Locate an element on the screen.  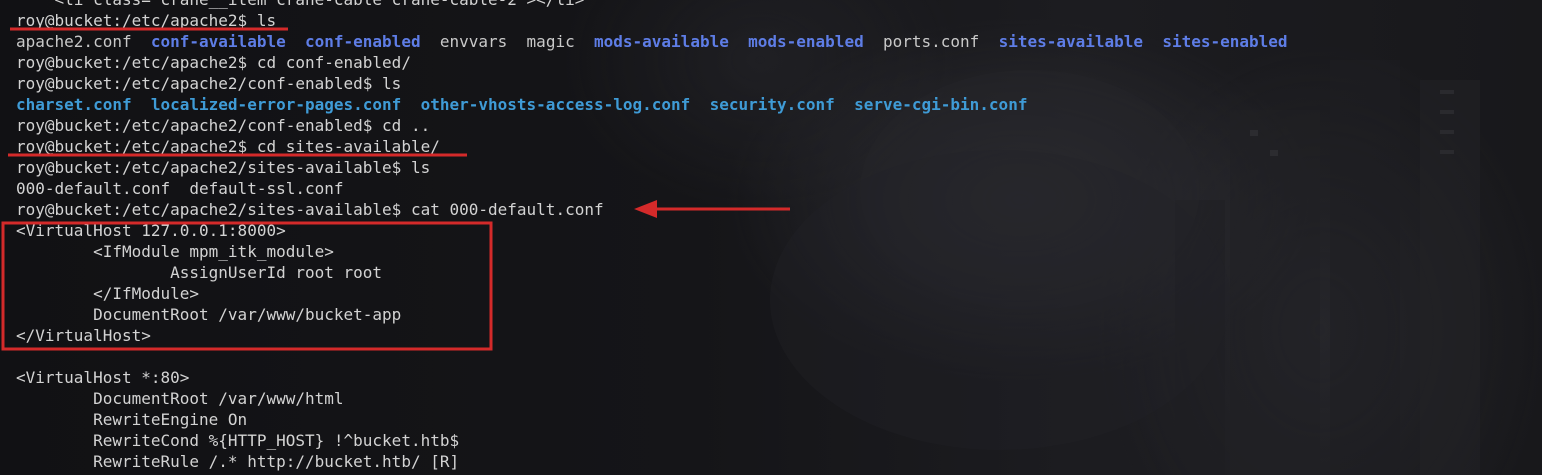
directory-entry: sites-available is located at coordinates (1071, 41).